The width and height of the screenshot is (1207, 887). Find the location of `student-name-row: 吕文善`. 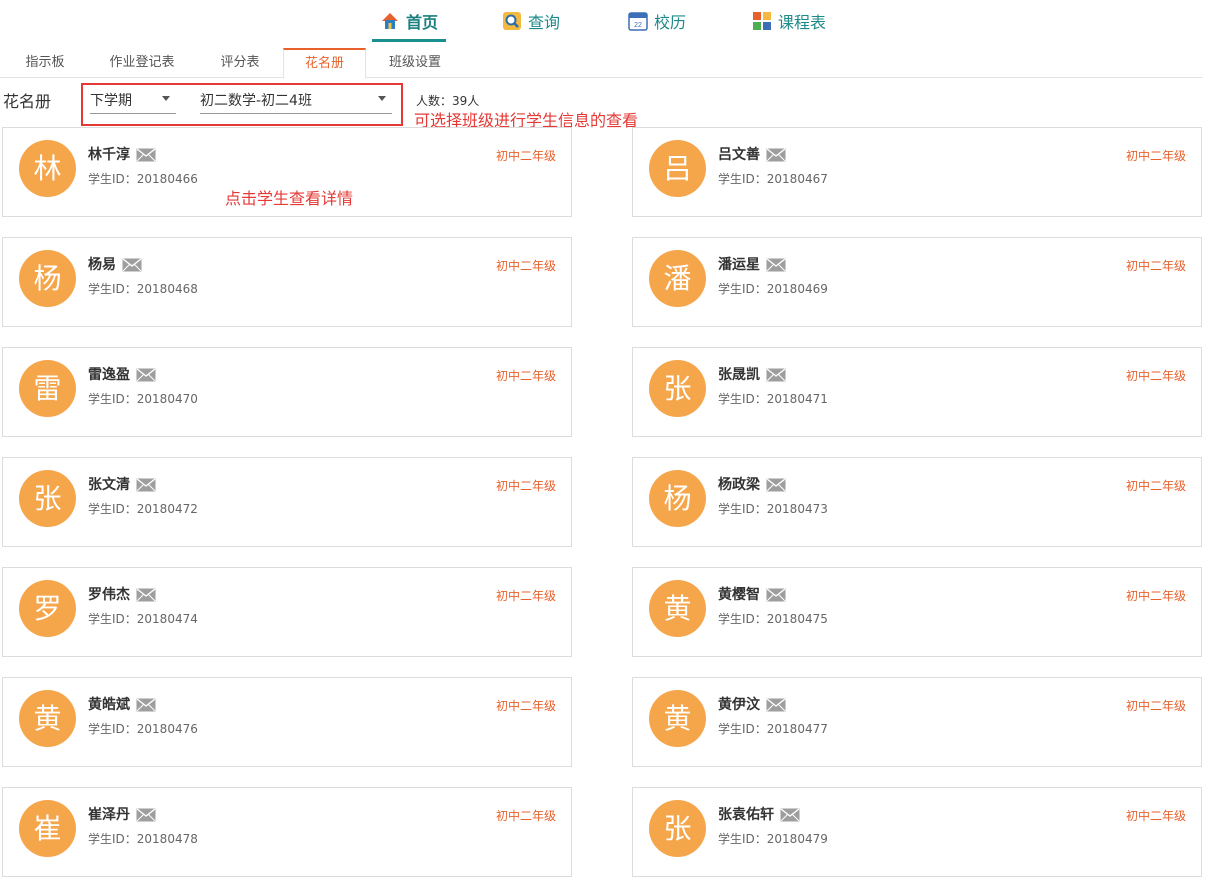

student-name-row: 吕文善 is located at coordinates (752, 155).